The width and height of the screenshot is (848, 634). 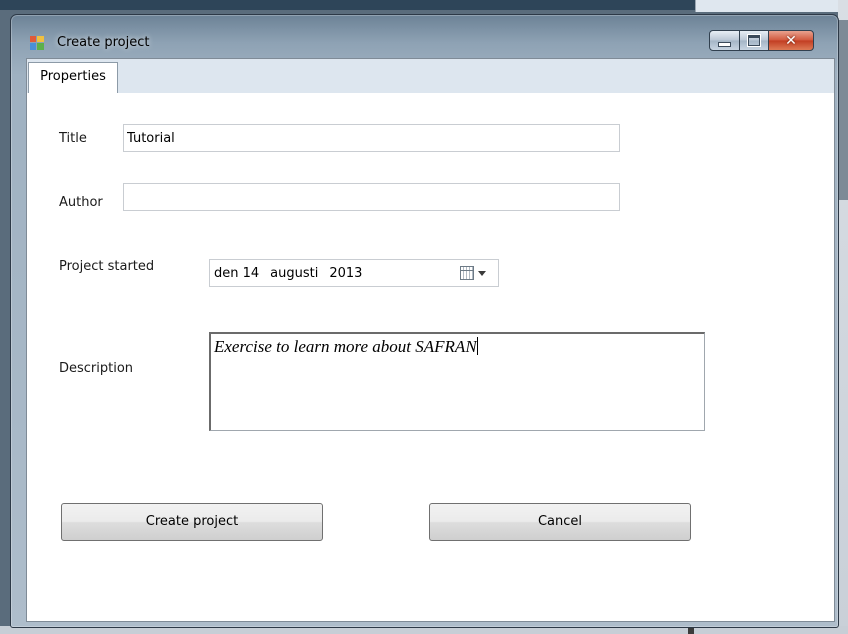 I want to click on cancel-button: Cancel, so click(x=560, y=522).